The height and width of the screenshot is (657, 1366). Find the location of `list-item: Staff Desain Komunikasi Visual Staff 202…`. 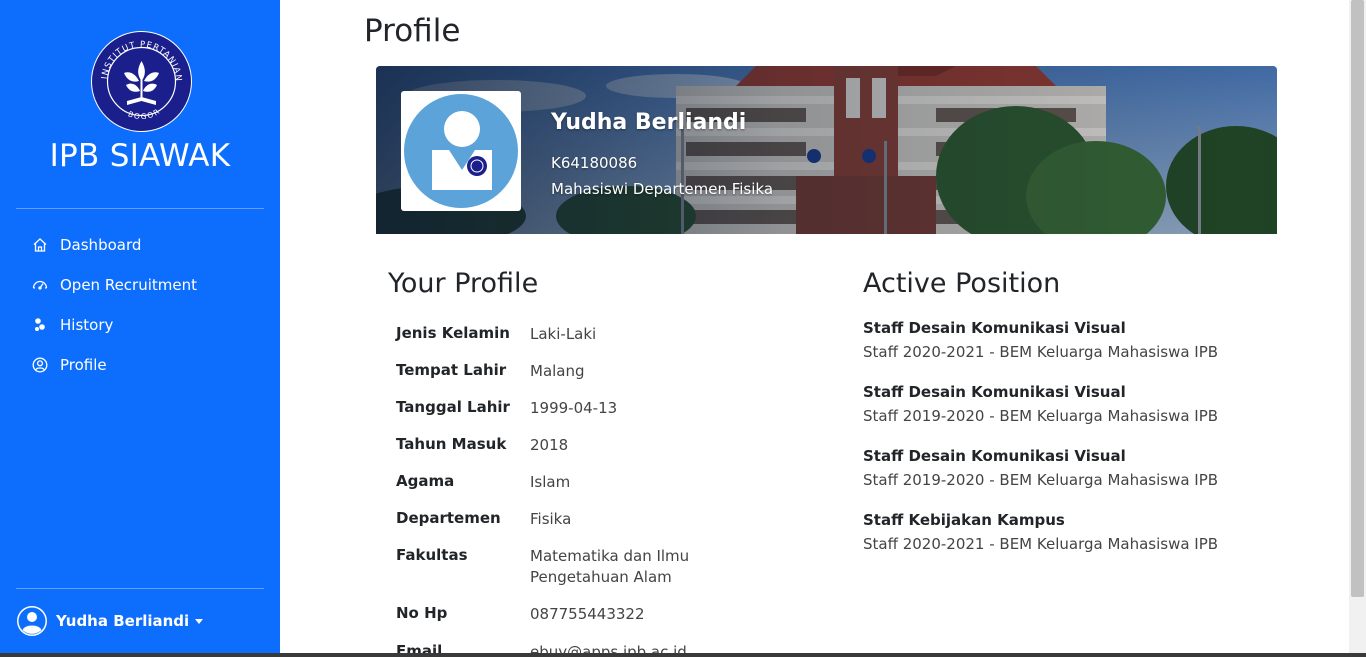

list-item: Staff Desain Komunikasi Visual Staff 202… is located at coordinates (1063, 340).